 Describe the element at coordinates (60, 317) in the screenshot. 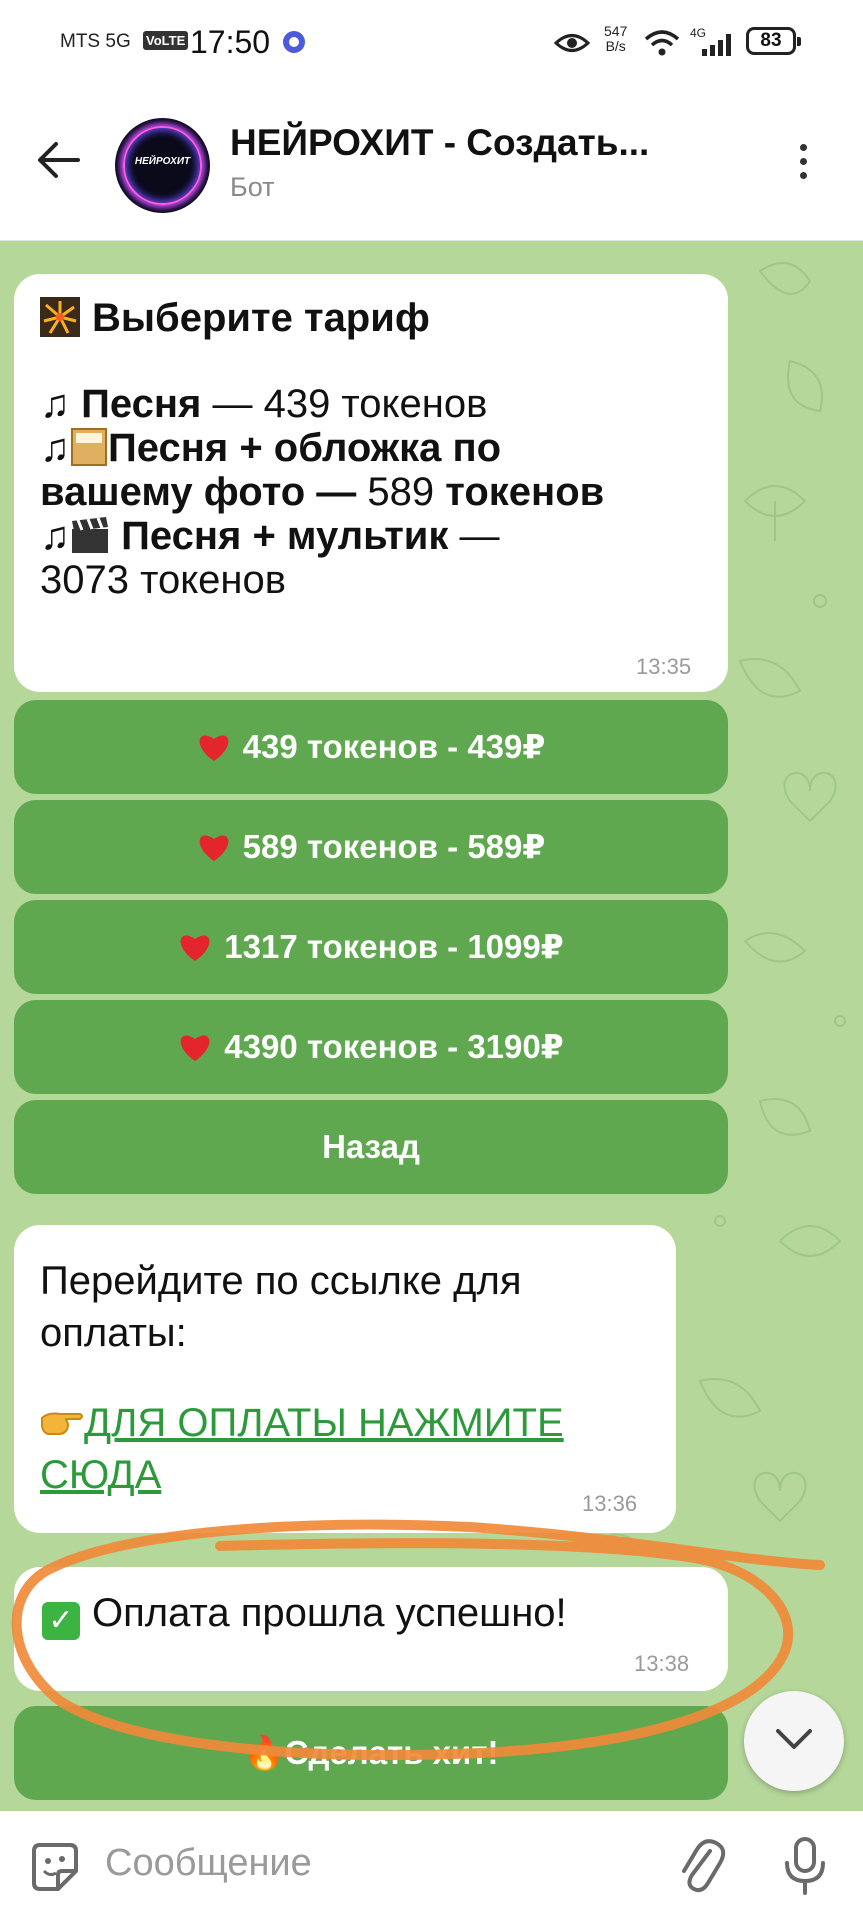

I see `firework-icon` at that location.